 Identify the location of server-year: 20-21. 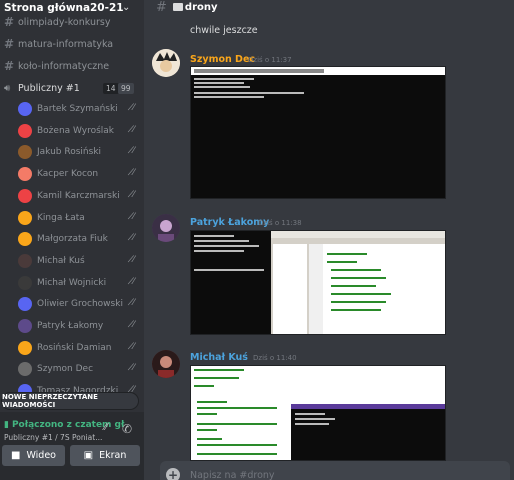
(107, 8).